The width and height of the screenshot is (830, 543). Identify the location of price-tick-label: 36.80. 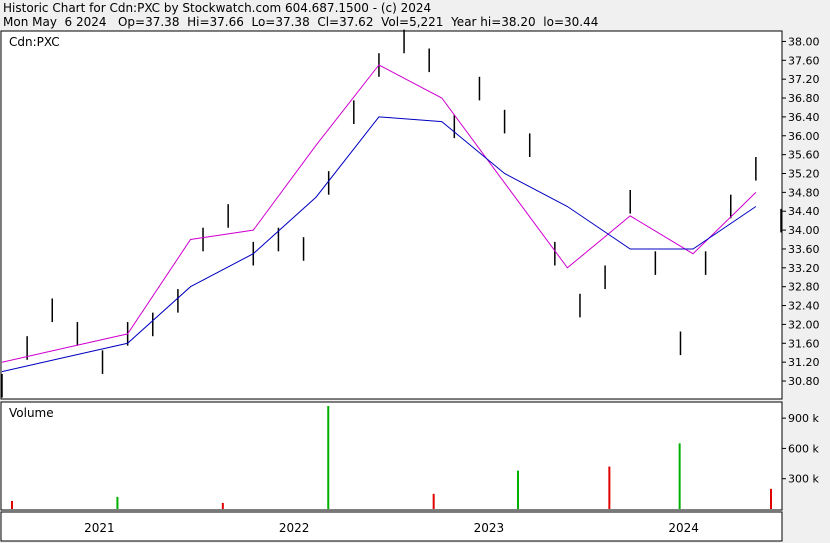
(804, 98).